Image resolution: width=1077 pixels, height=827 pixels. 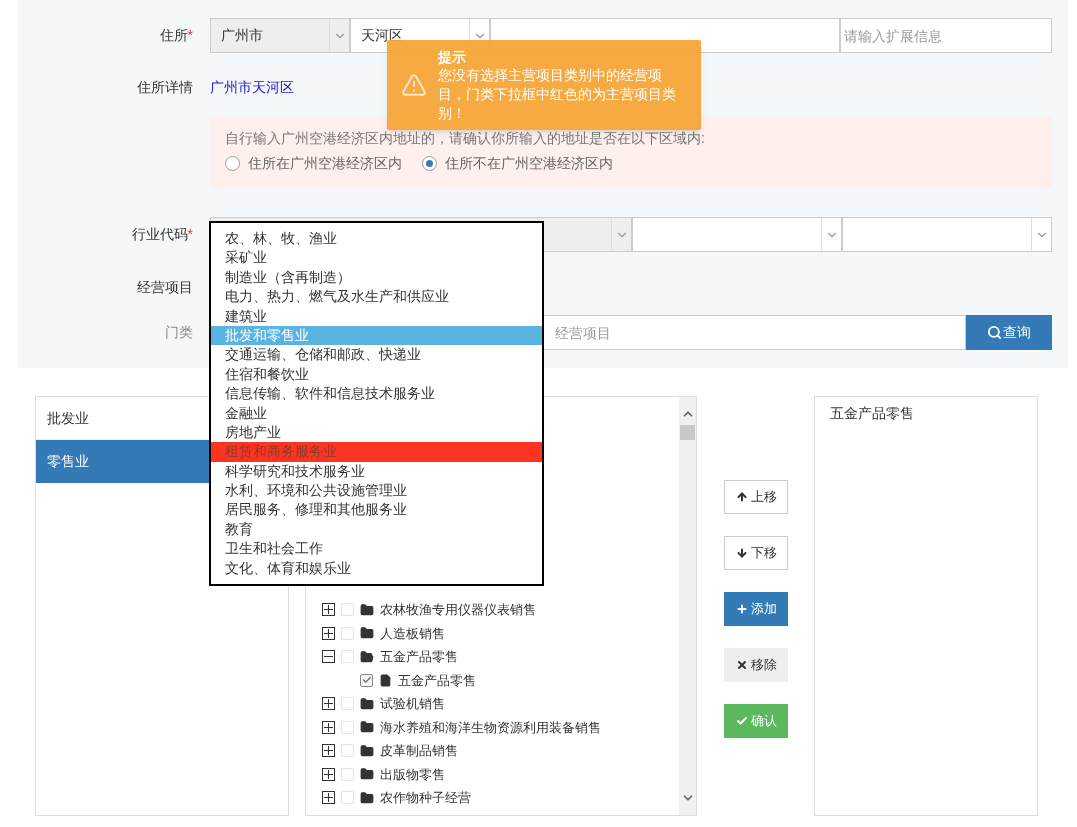 I want to click on open-folder-icon, so click(x=367, y=656).